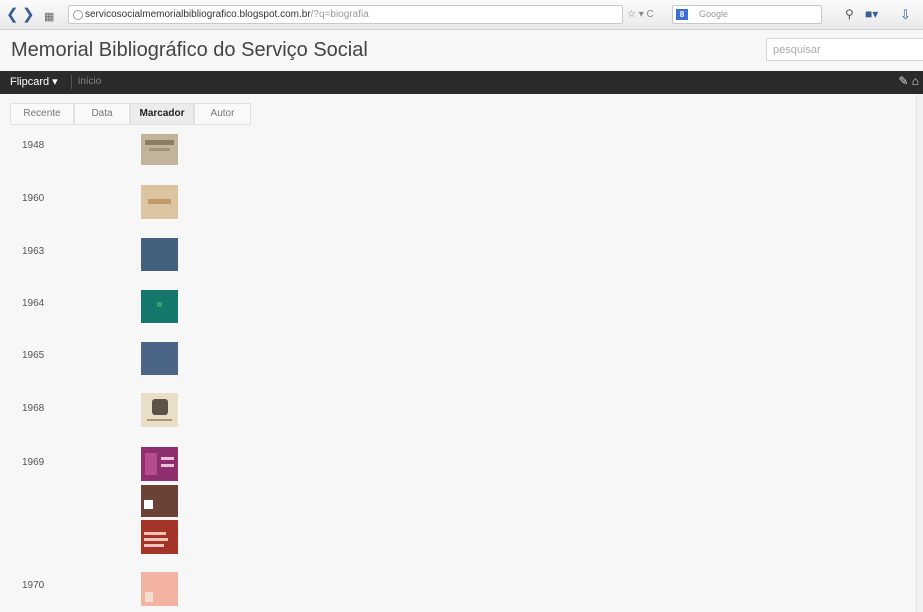 This screenshot has width=923, height=612. What do you see at coordinates (919, 353) in the screenshot?
I see `scrollbar` at bounding box center [919, 353].